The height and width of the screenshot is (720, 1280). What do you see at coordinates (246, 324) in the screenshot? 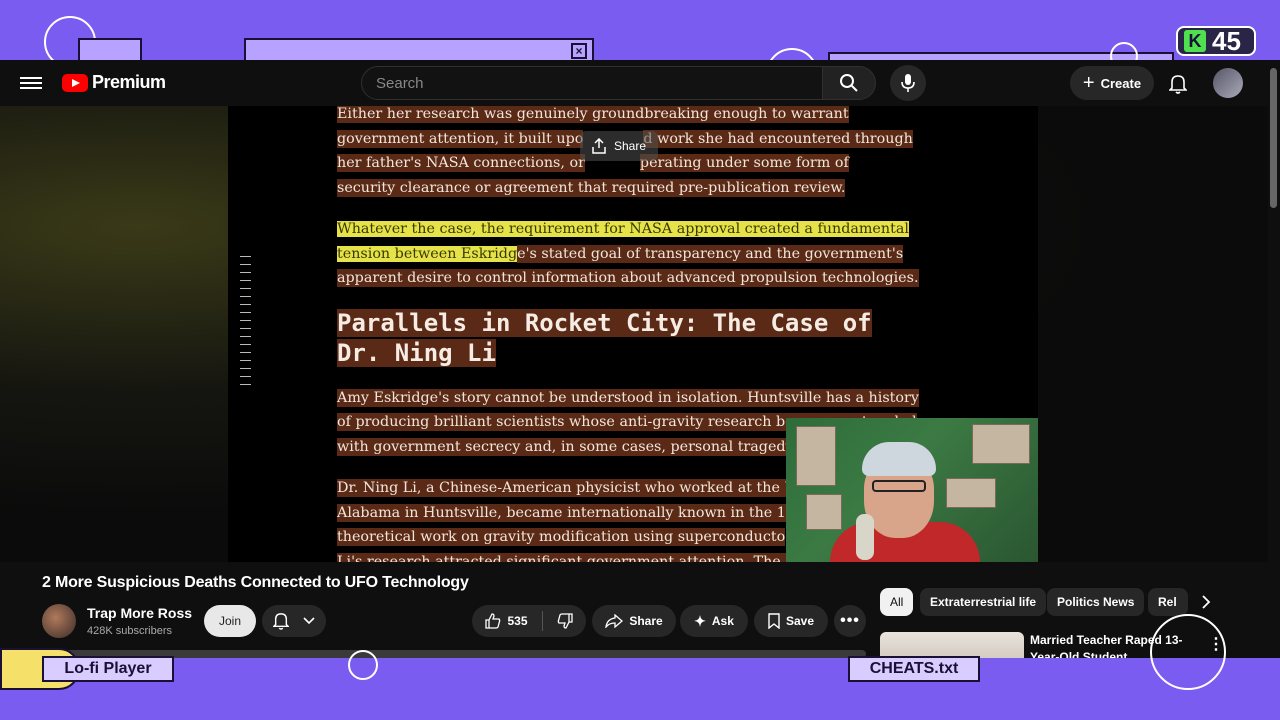
I see `document-scroll-ticks` at bounding box center [246, 324].